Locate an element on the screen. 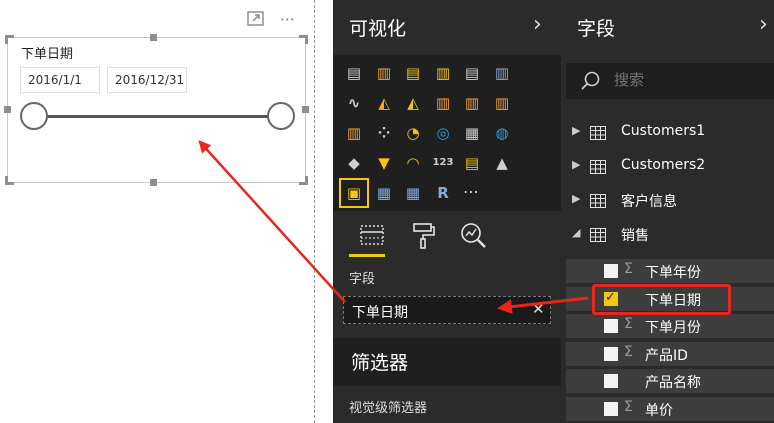 The width and height of the screenshot is (774, 423). r-script-visual-icon: R is located at coordinates (443, 193).